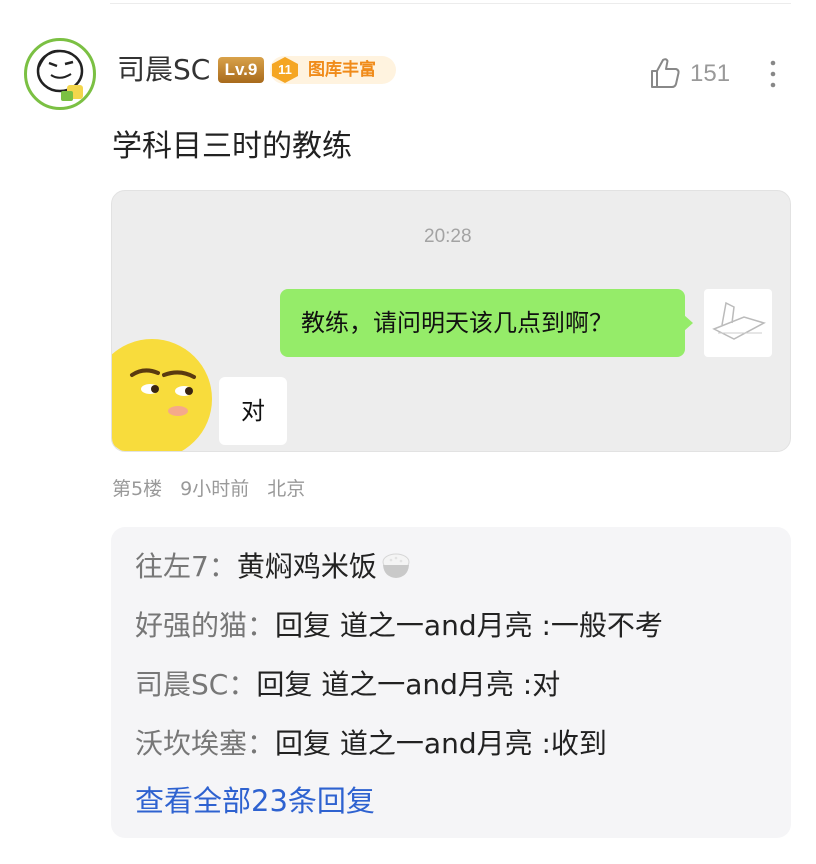 Image resolution: width=816 pixels, height=864 pixels. I want to click on post-meta: 第5楼 9小时前 北京, so click(214, 489).